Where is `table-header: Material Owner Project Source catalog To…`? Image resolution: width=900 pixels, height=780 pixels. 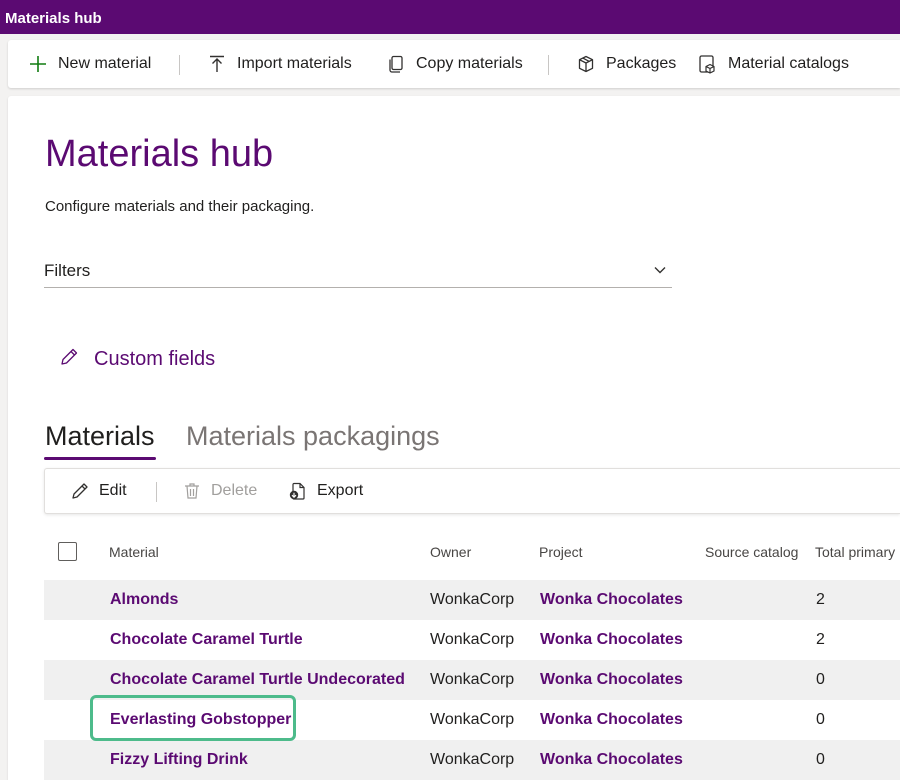
table-header: Material Owner Project Source catalog To… is located at coordinates (472, 554).